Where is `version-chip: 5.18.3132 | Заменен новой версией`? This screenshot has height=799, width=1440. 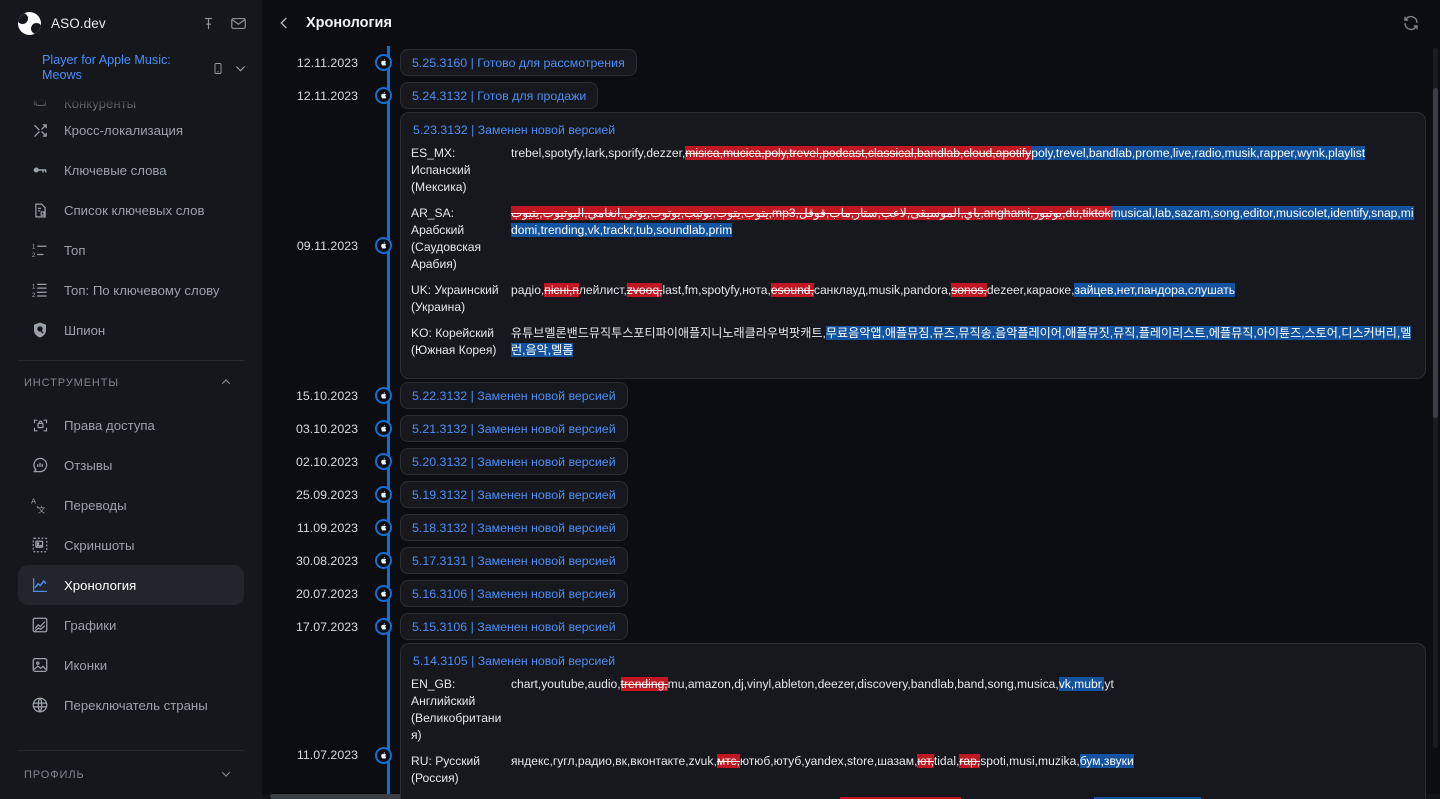 version-chip: 5.18.3132 | Заменен новой версией is located at coordinates (514, 527).